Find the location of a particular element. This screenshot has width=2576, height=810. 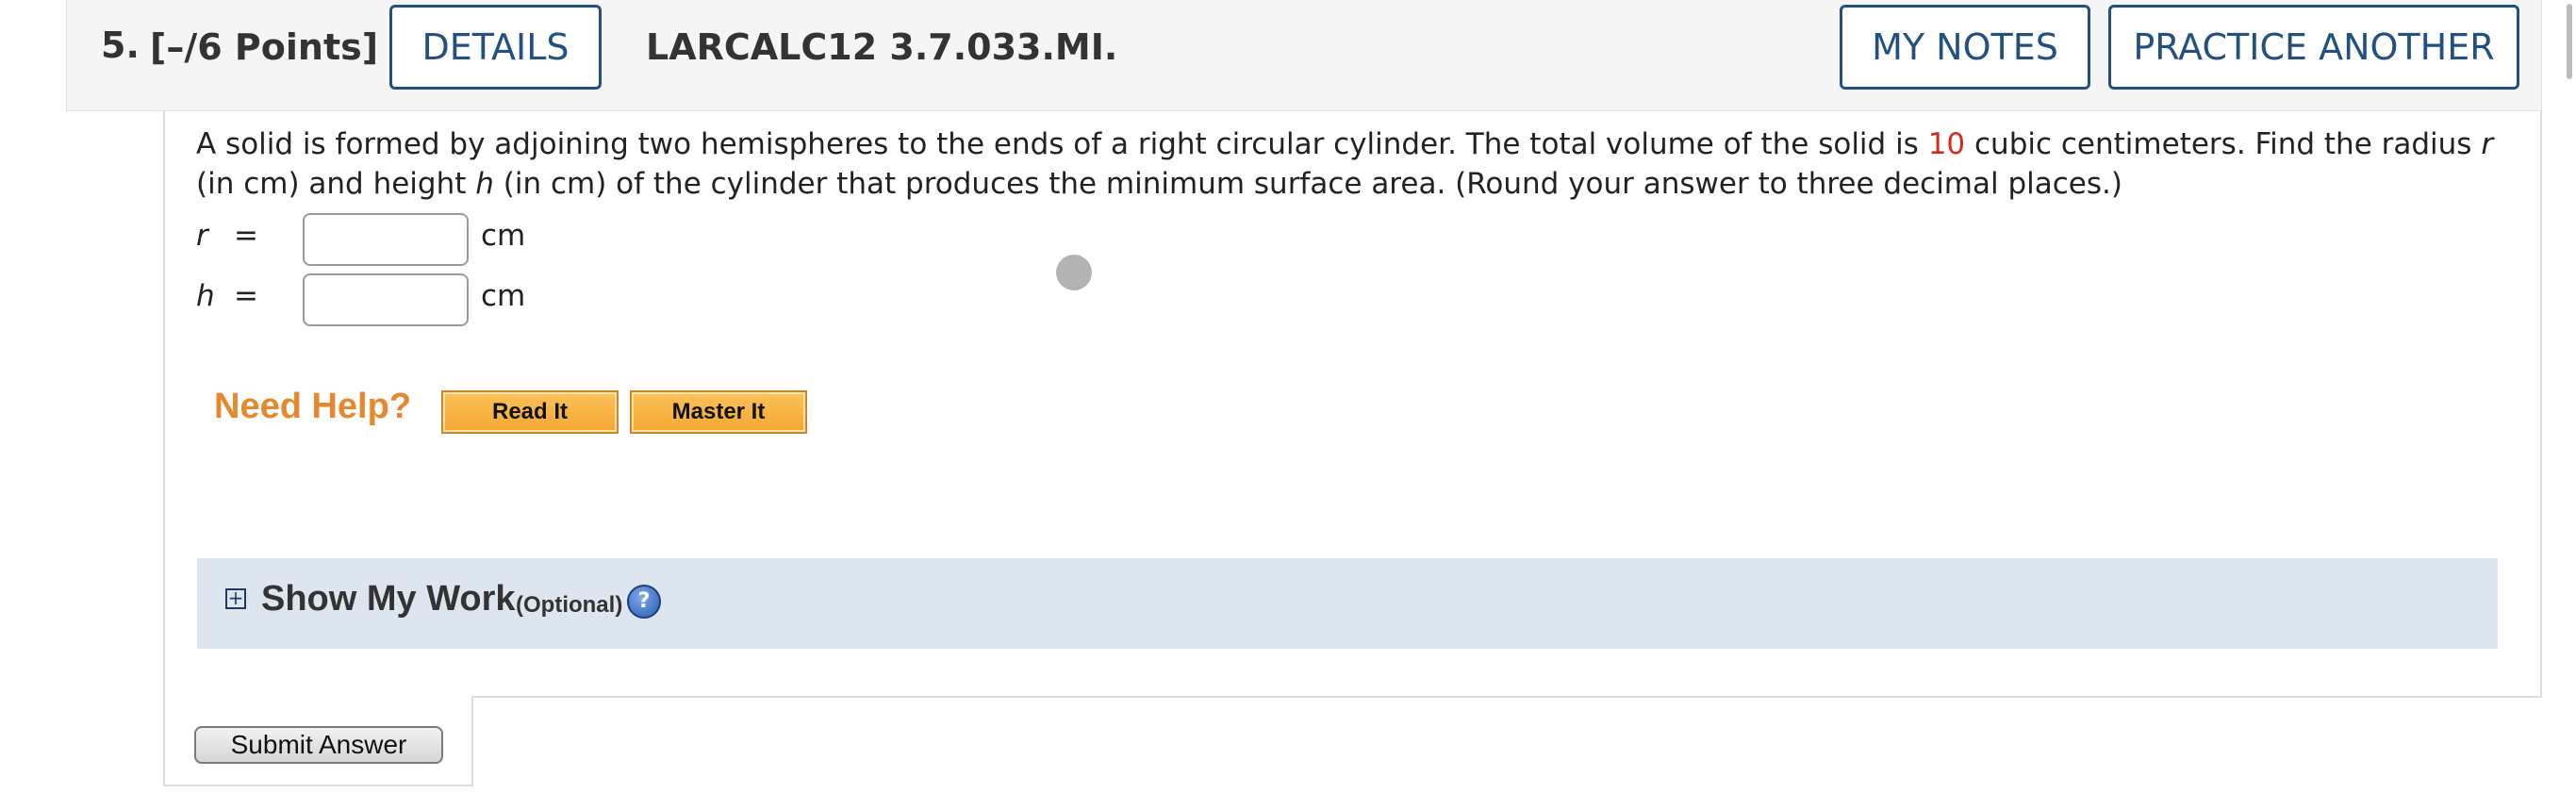

problem-text-2: cubic centimeters. Find the radius is located at coordinates (2223, 144).